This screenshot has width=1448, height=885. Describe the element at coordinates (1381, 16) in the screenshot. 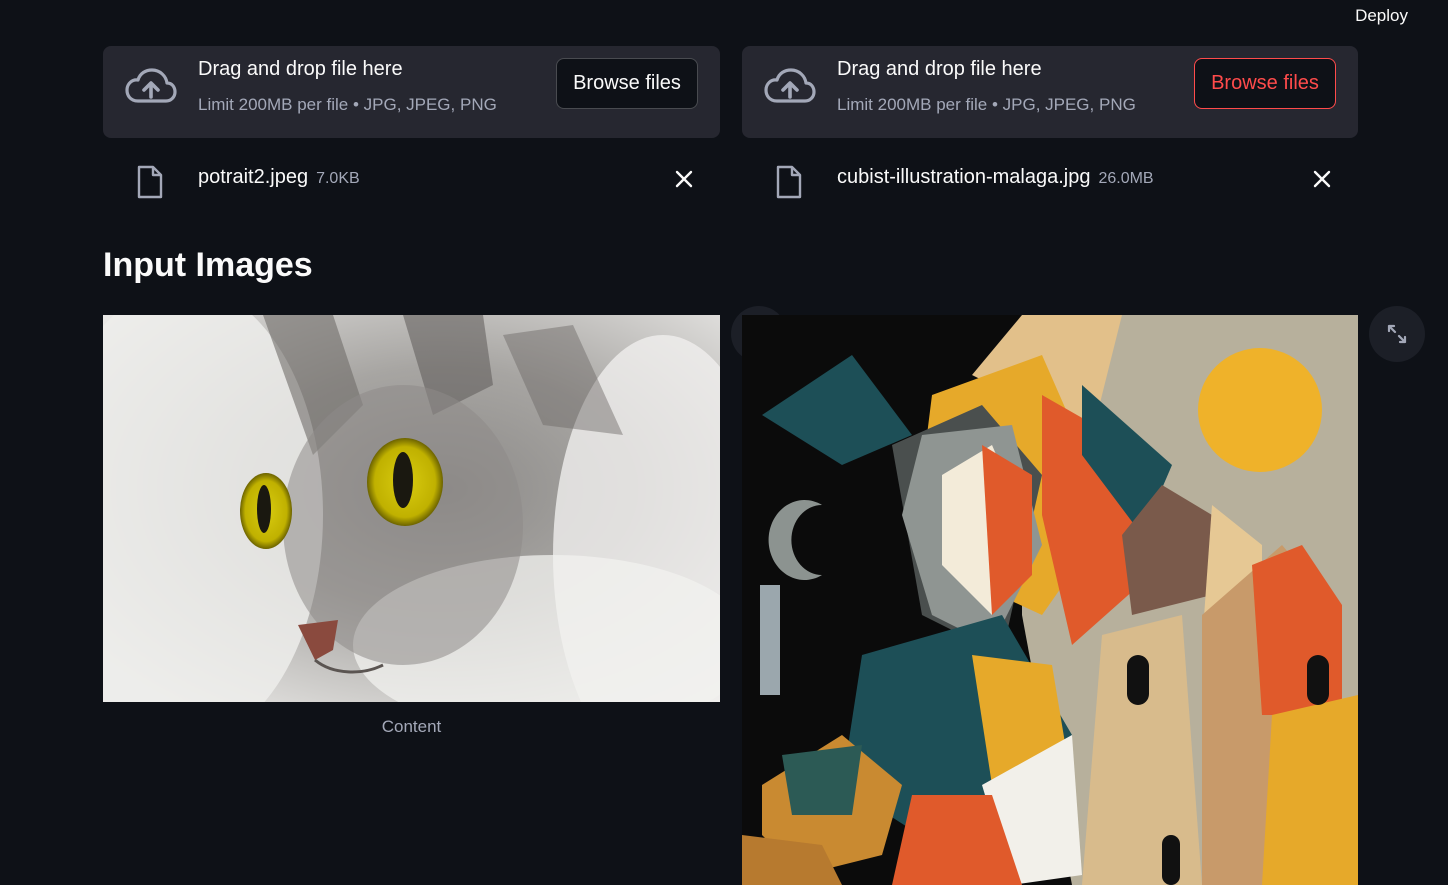

I see `deploy-button: Deploy` at that location.